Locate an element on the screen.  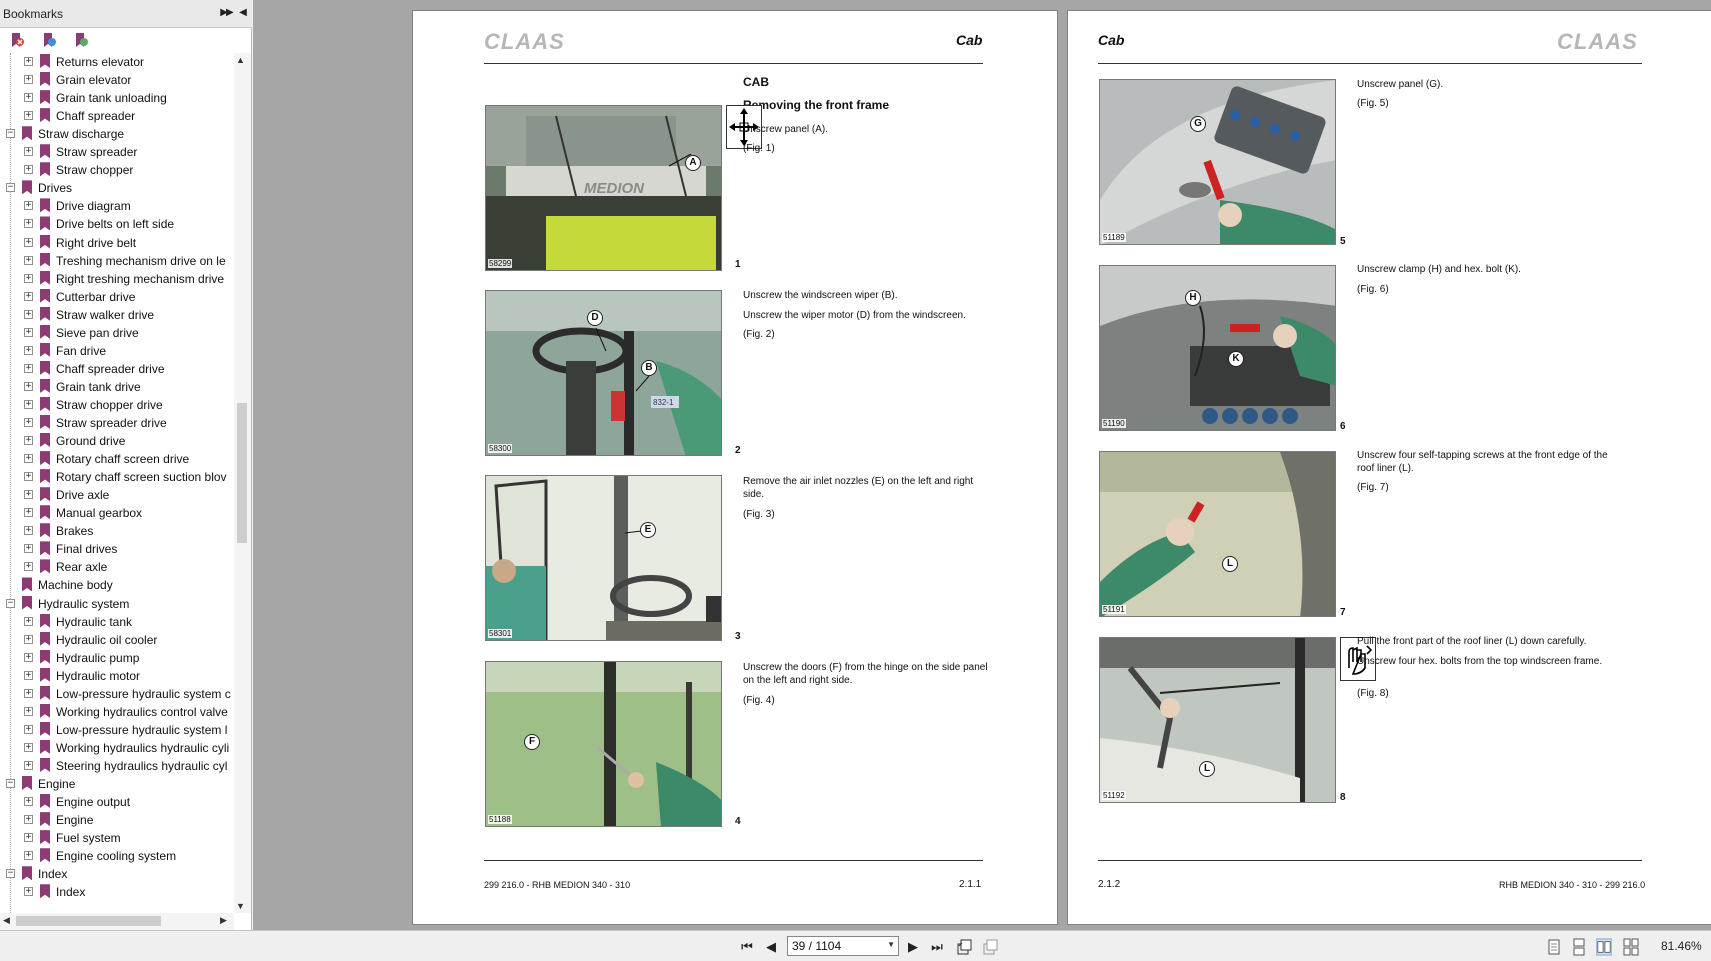
bookmark-item: + Straw spreader is located at coordinates (117, 152).